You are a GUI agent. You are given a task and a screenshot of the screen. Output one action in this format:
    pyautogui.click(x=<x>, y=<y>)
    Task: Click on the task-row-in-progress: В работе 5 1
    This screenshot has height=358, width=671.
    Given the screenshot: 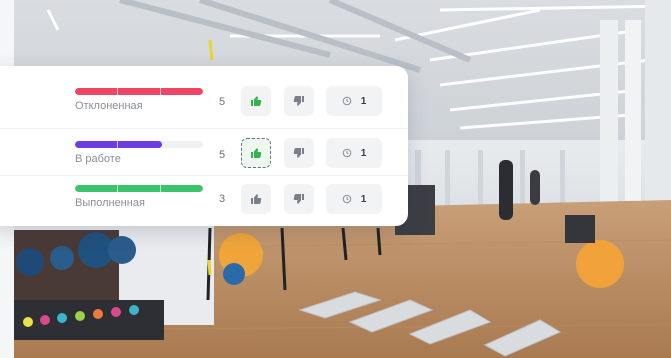 What is the action you would take?
    pyautogui.click(x=204, y=152)
    